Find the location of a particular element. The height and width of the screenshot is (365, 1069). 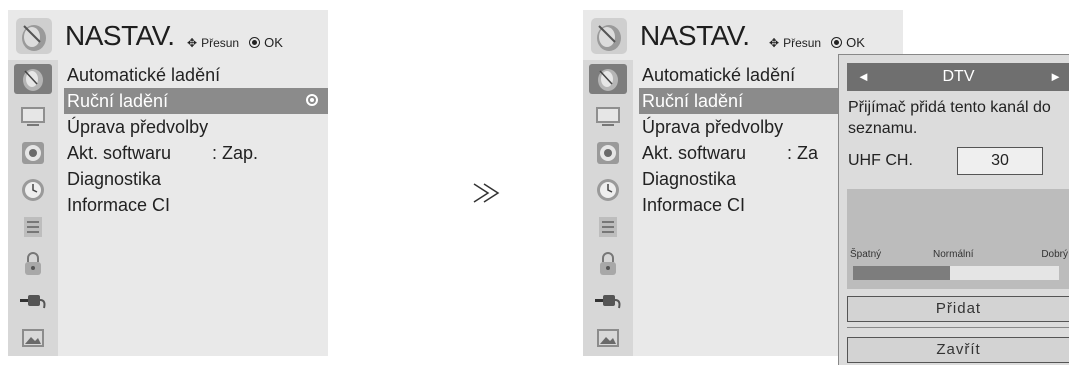

signal-label-bad: Špatný is located at coordinates (866, 254).